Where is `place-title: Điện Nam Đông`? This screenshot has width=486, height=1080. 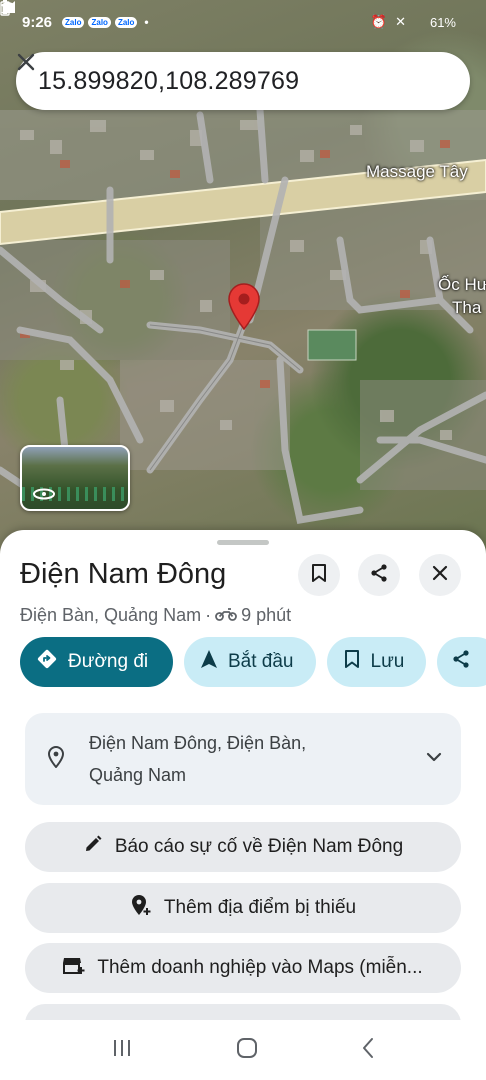
place-title: Điện Nam Đông is located at coordinates (123, 574).